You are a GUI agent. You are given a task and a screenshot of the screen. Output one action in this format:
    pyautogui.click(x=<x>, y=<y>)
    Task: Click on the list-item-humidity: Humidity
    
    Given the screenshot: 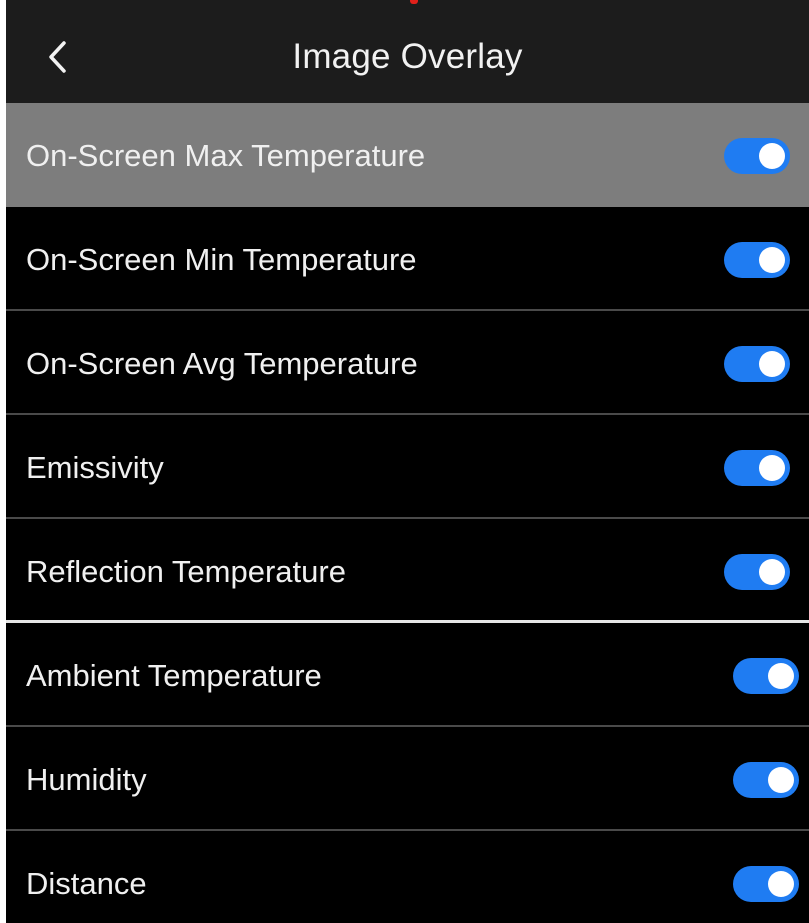 What is the action you would take?
    pyautogui.click(x=407, y=779)
    